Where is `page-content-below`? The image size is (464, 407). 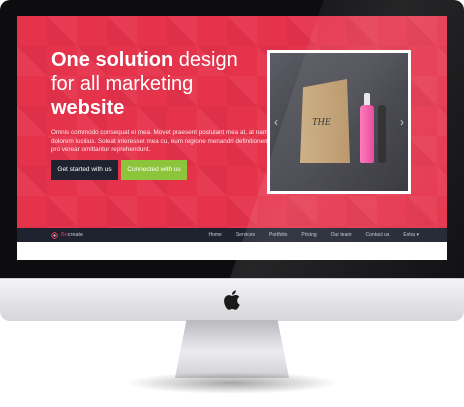 page-content-below is located at coordinates (232, 251).